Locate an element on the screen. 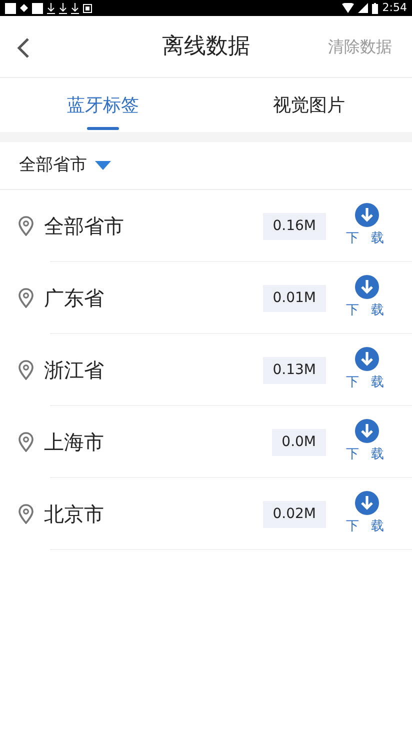 The height and width of the screenshot is (734, 412). page-title: 离线数据 is located at coordinates (206, 47).